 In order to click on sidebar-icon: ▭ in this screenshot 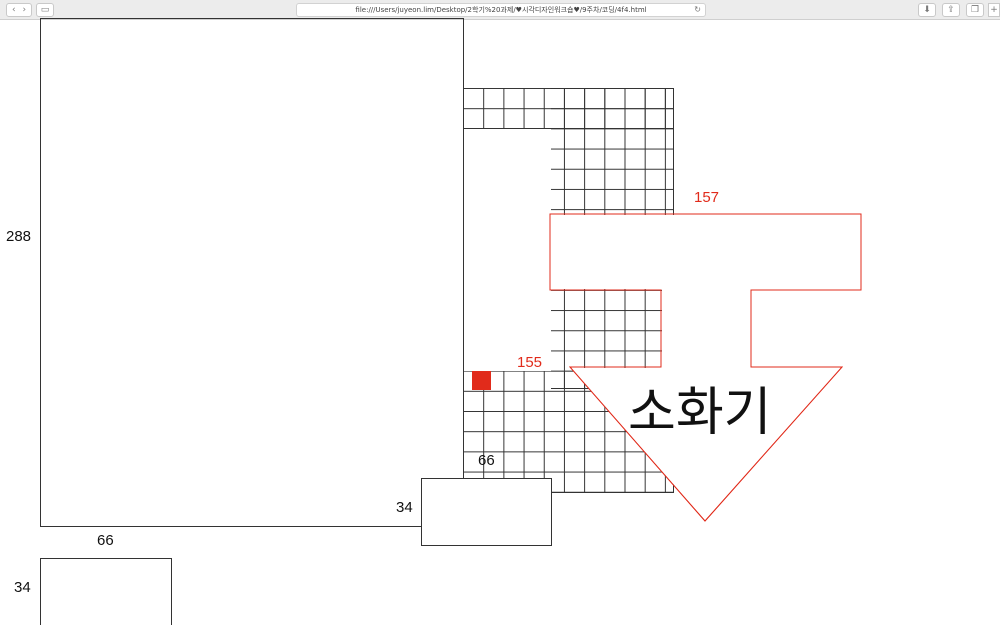, I will do `click(45, 10)`.